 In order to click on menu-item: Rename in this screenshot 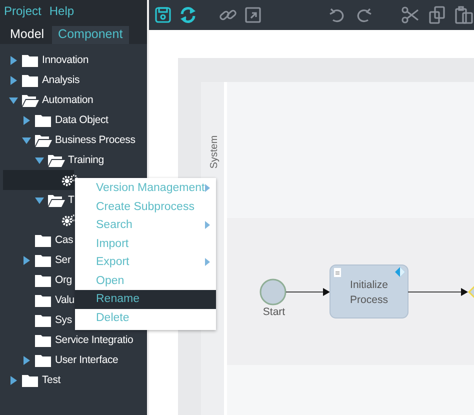, I will do `click(145, 299)`.